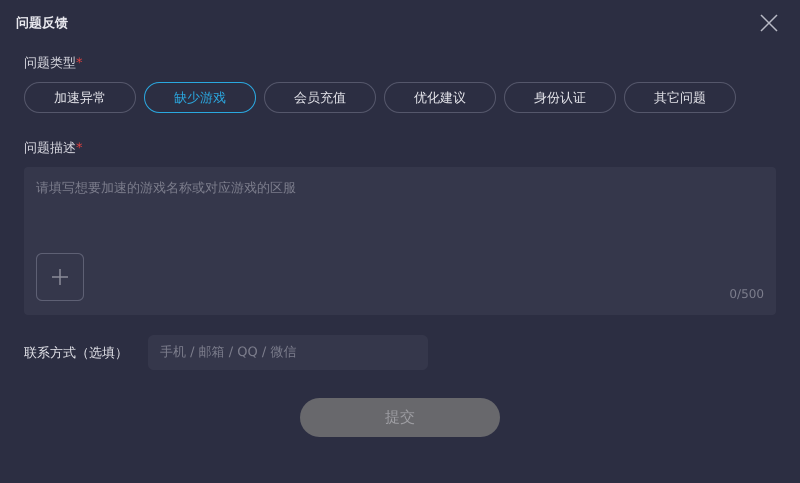 The image size is (800, 483). Describe the element at coordinates (60, 277) in the screenshot. I see `plus-icon` at that location.